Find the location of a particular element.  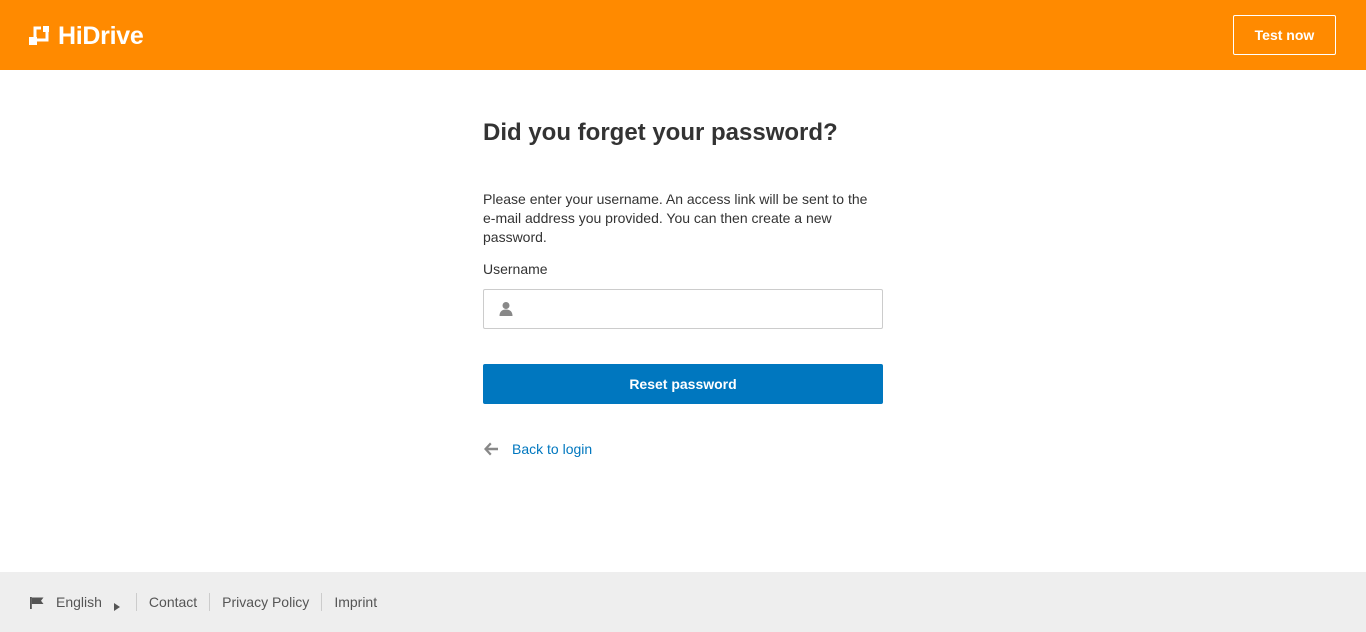

arrow-left-icon is located at coordinates (491, 449).